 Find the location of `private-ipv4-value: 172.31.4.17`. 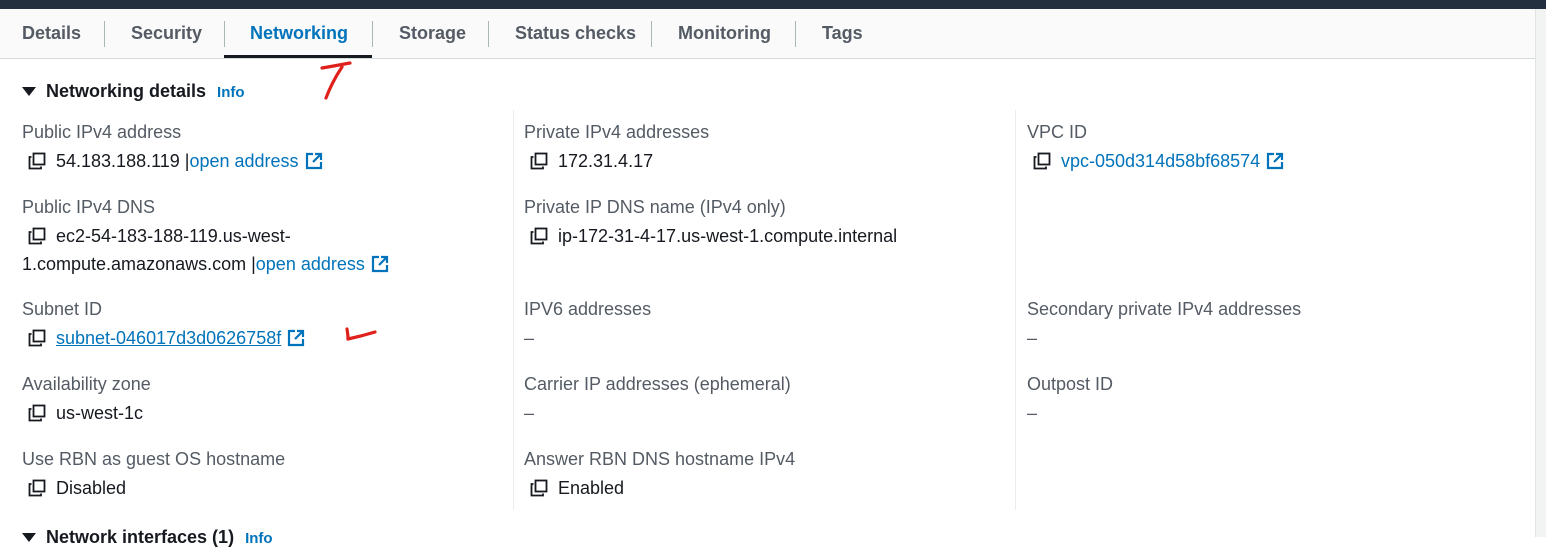

private-ipv4-value: 172.31.4.17 is located at coordinates (606, 161).